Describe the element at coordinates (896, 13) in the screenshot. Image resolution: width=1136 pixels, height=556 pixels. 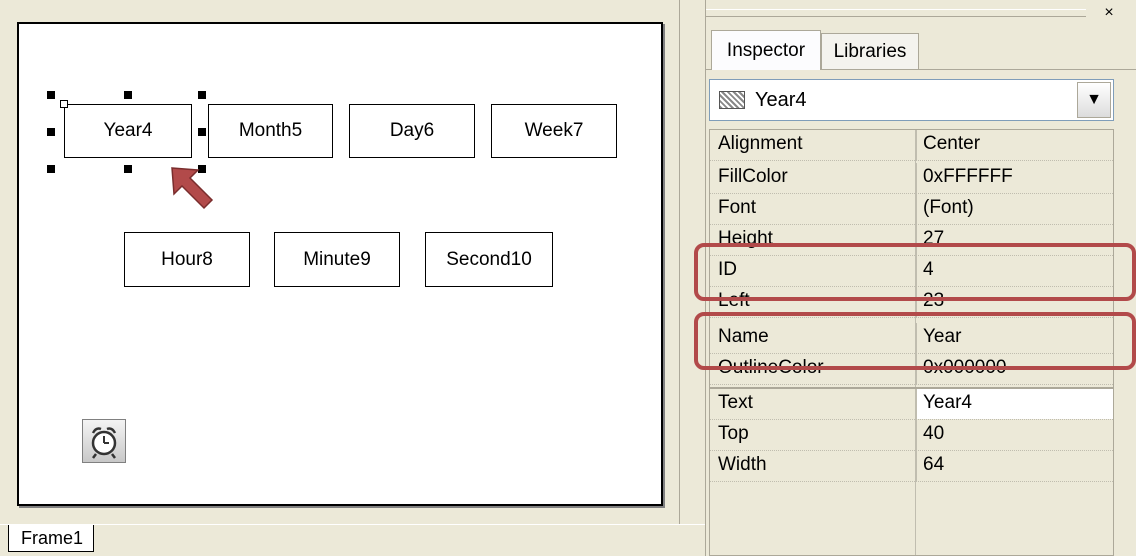
I see `panel-grip` at that location.